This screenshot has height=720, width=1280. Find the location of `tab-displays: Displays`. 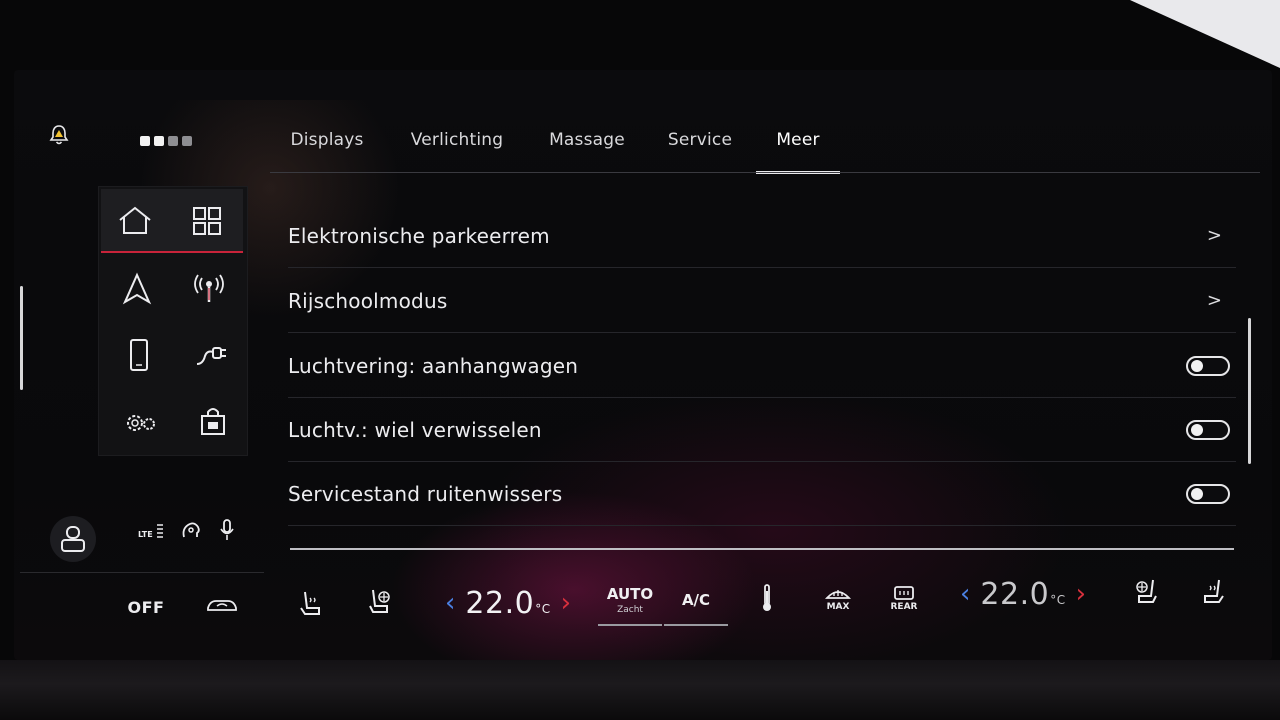

tab-displays: Displays is located at coordinates (327, 148).